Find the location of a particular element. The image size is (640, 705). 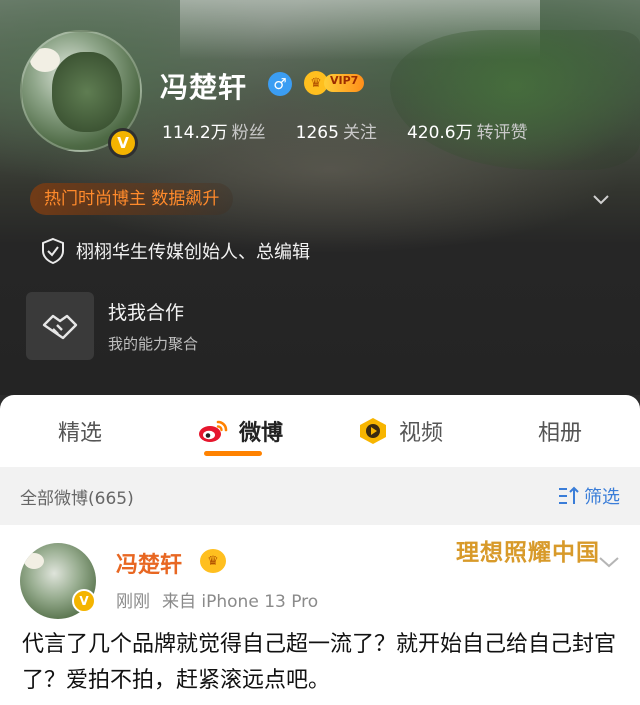

tab-weibo: 微博 is located at coordinates (240, 431).